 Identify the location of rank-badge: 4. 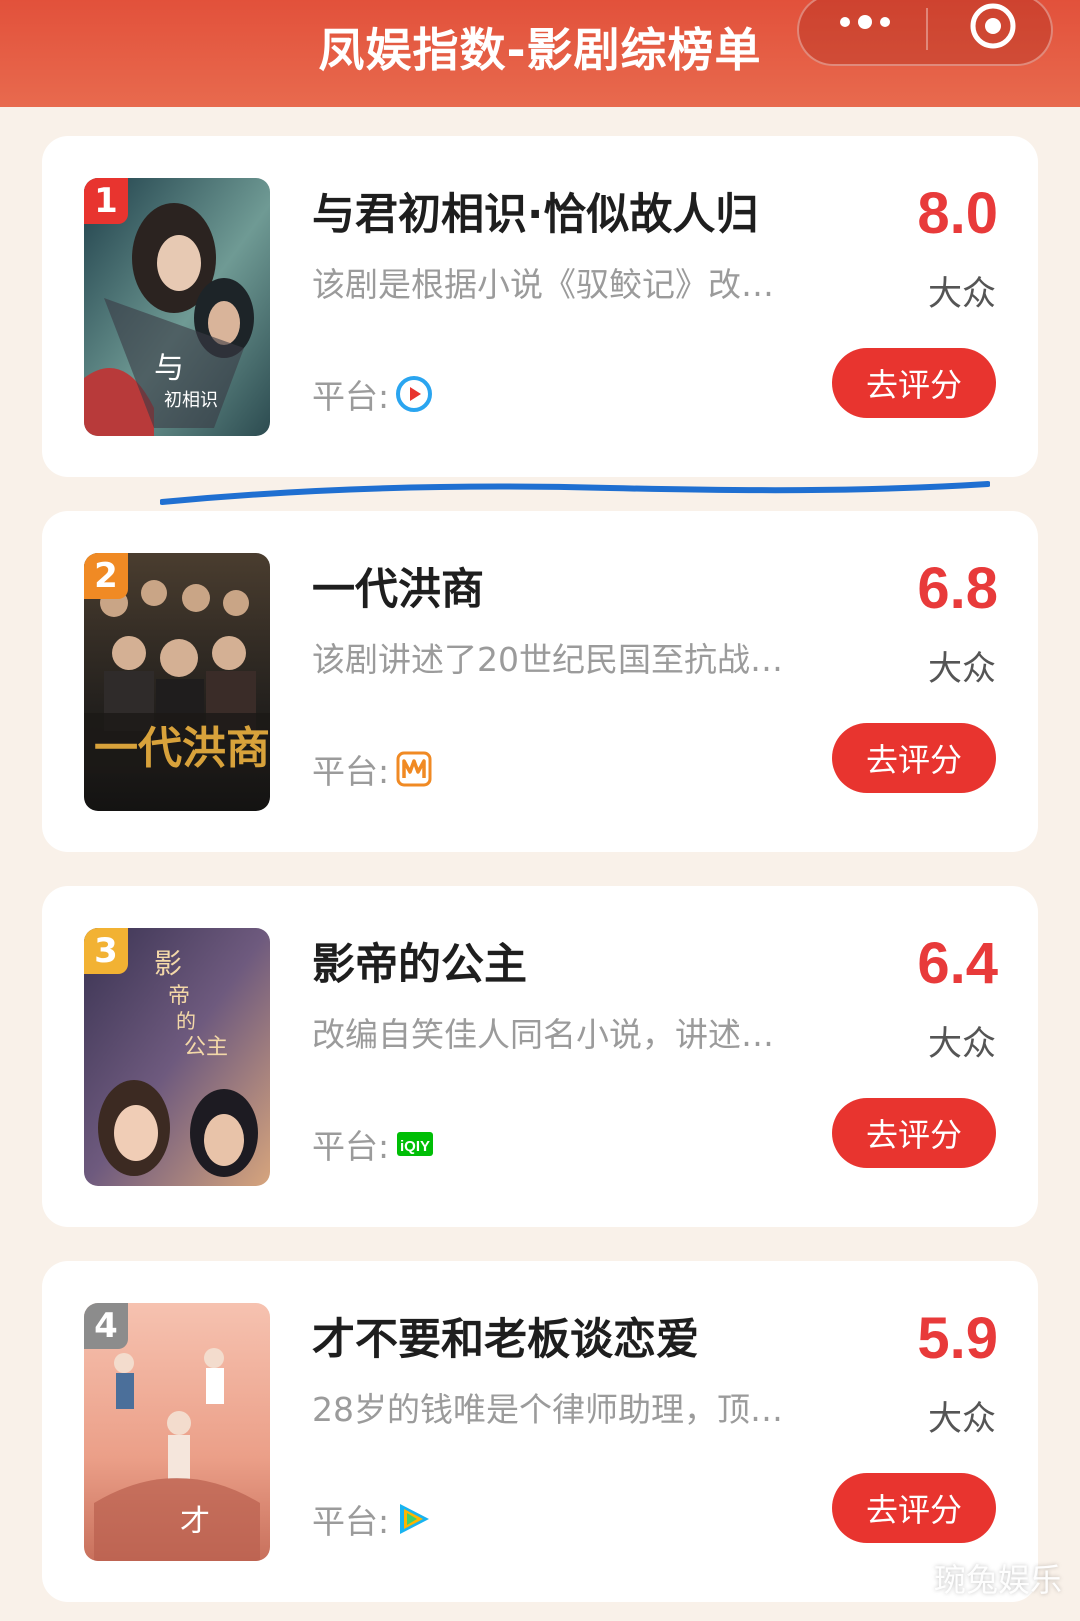
(106, 1326).